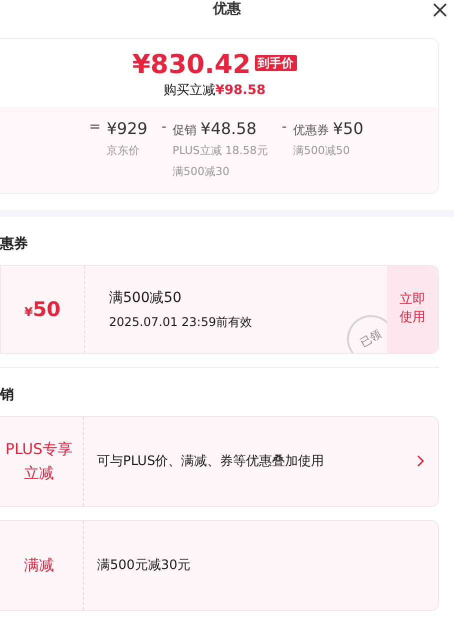 Image resolution: width=454 pixels, height=621 pixels. I want to click on operator-text: =, so click(95, 127).